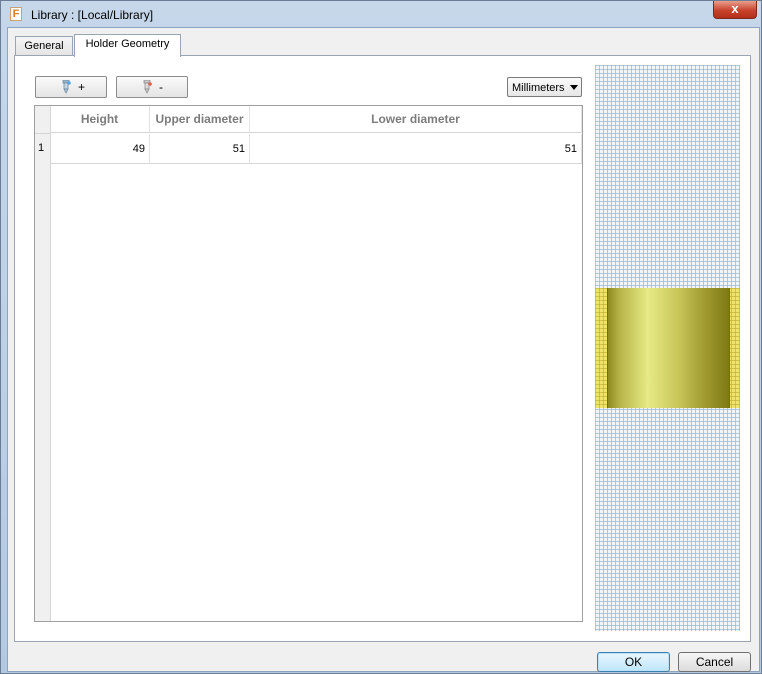  Describe the element at coordinates (161, 87) in the screenshot. I see `remove-row-label: -` at that location.